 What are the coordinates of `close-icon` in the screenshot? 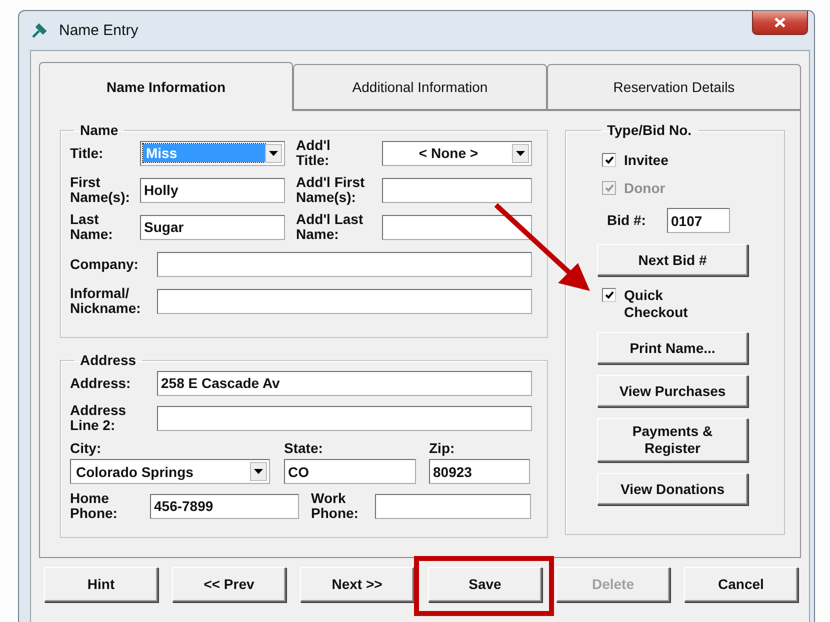 It's located at (780, 22).